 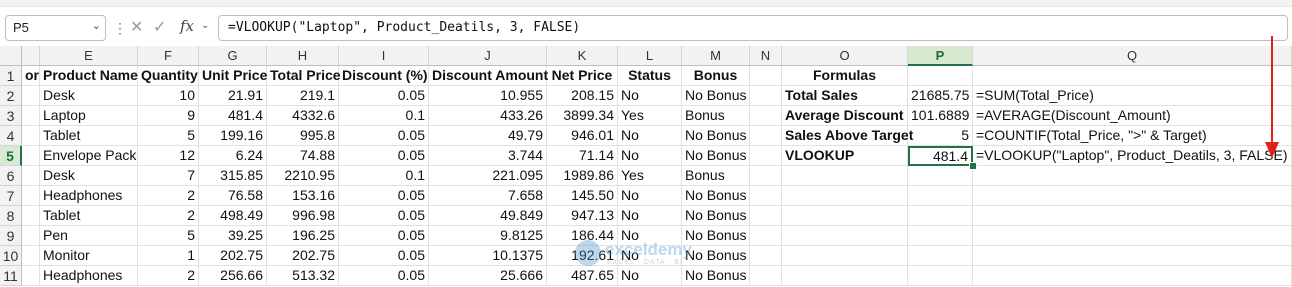 What do you see at coordinates (582, 176) in the screenshot?
I see `table-cell: 1989.86` at bounding box center [582, 176].